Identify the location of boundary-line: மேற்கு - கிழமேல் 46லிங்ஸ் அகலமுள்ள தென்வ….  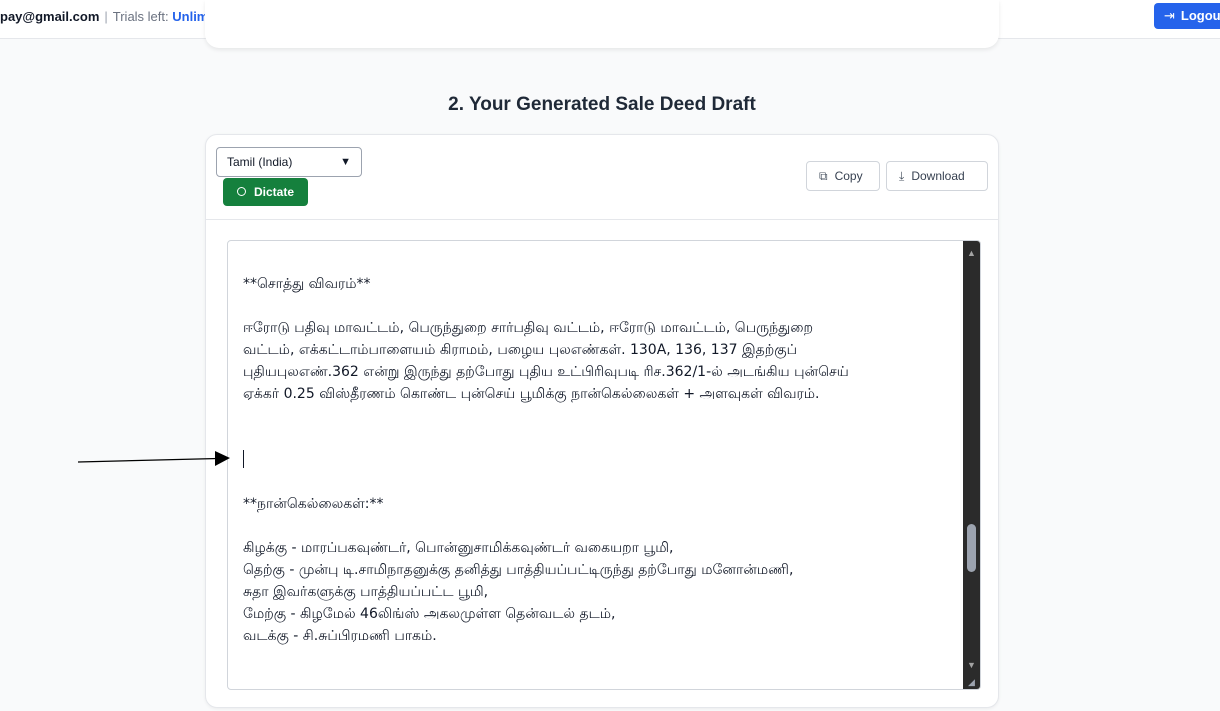
(429, 614).